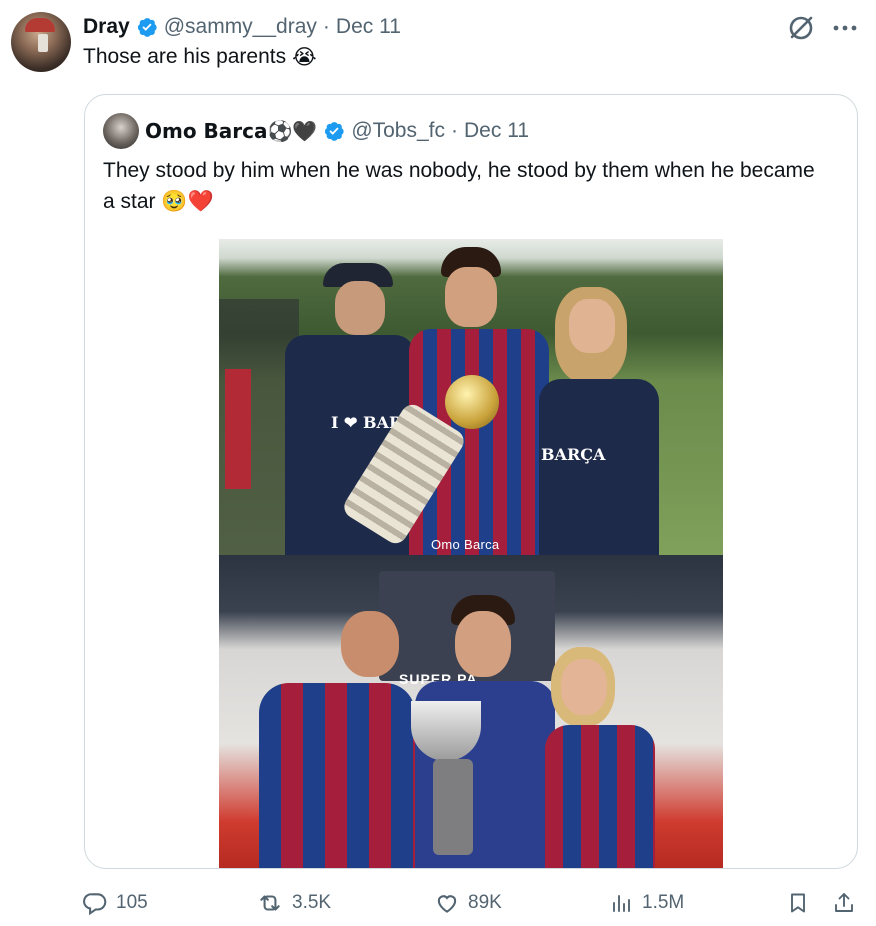 The image size is (876, 926). Describe the element at coordinates (121, 131) in the screenshot. I see `quoted-author-avatar` at that location.